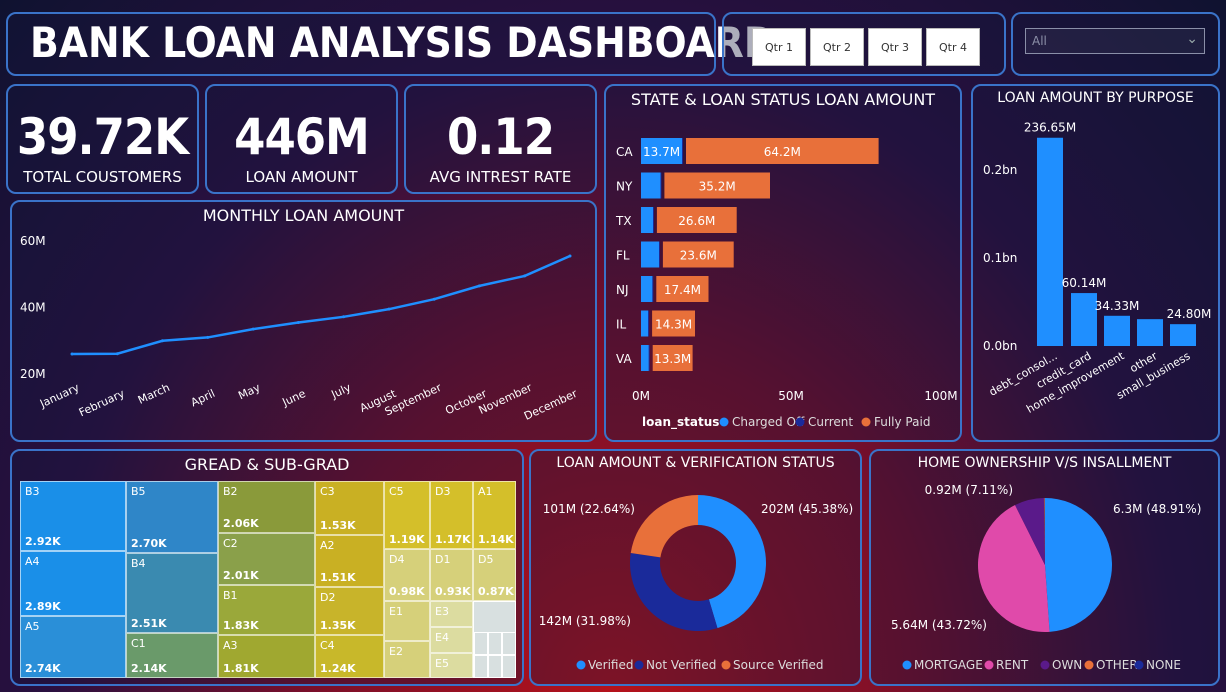  What do you see at coordinates (791, 396) in the screenshot?
I see `x-tick-label: 50M` at bounding box center [791, 396].